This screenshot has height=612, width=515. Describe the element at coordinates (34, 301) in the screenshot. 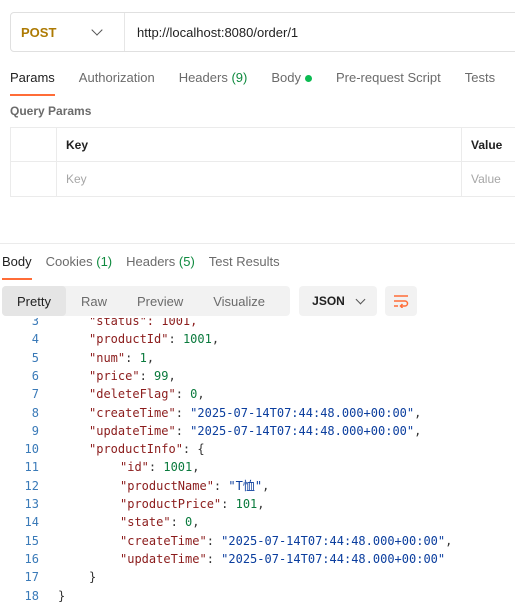

I see `view-pretty-button: Pretty` at that location.